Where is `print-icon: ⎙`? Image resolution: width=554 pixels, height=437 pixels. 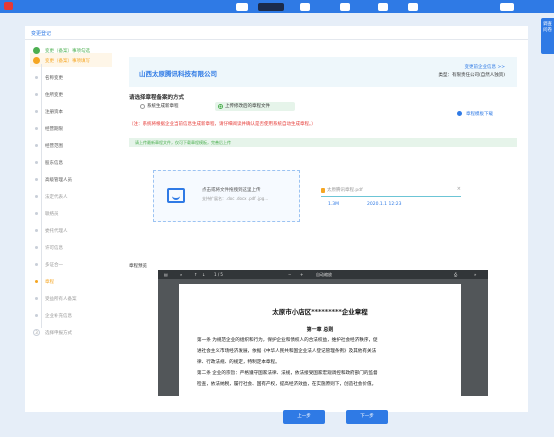
print-icon: ⎙ is located at coordinates (455, 274).